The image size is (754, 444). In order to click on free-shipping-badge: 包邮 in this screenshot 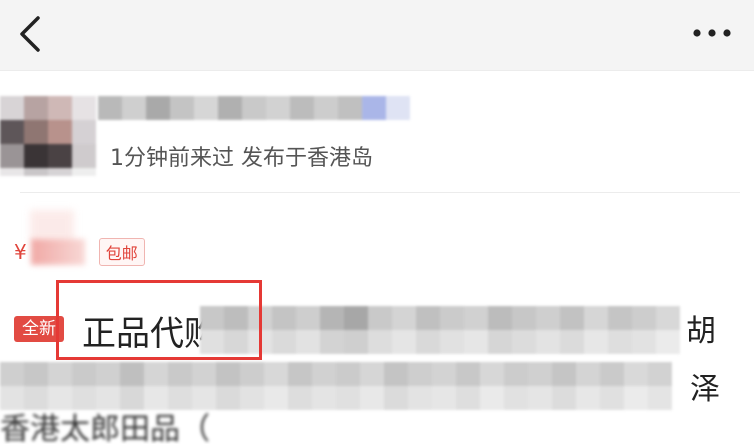, I will do `click(121, 252)`.